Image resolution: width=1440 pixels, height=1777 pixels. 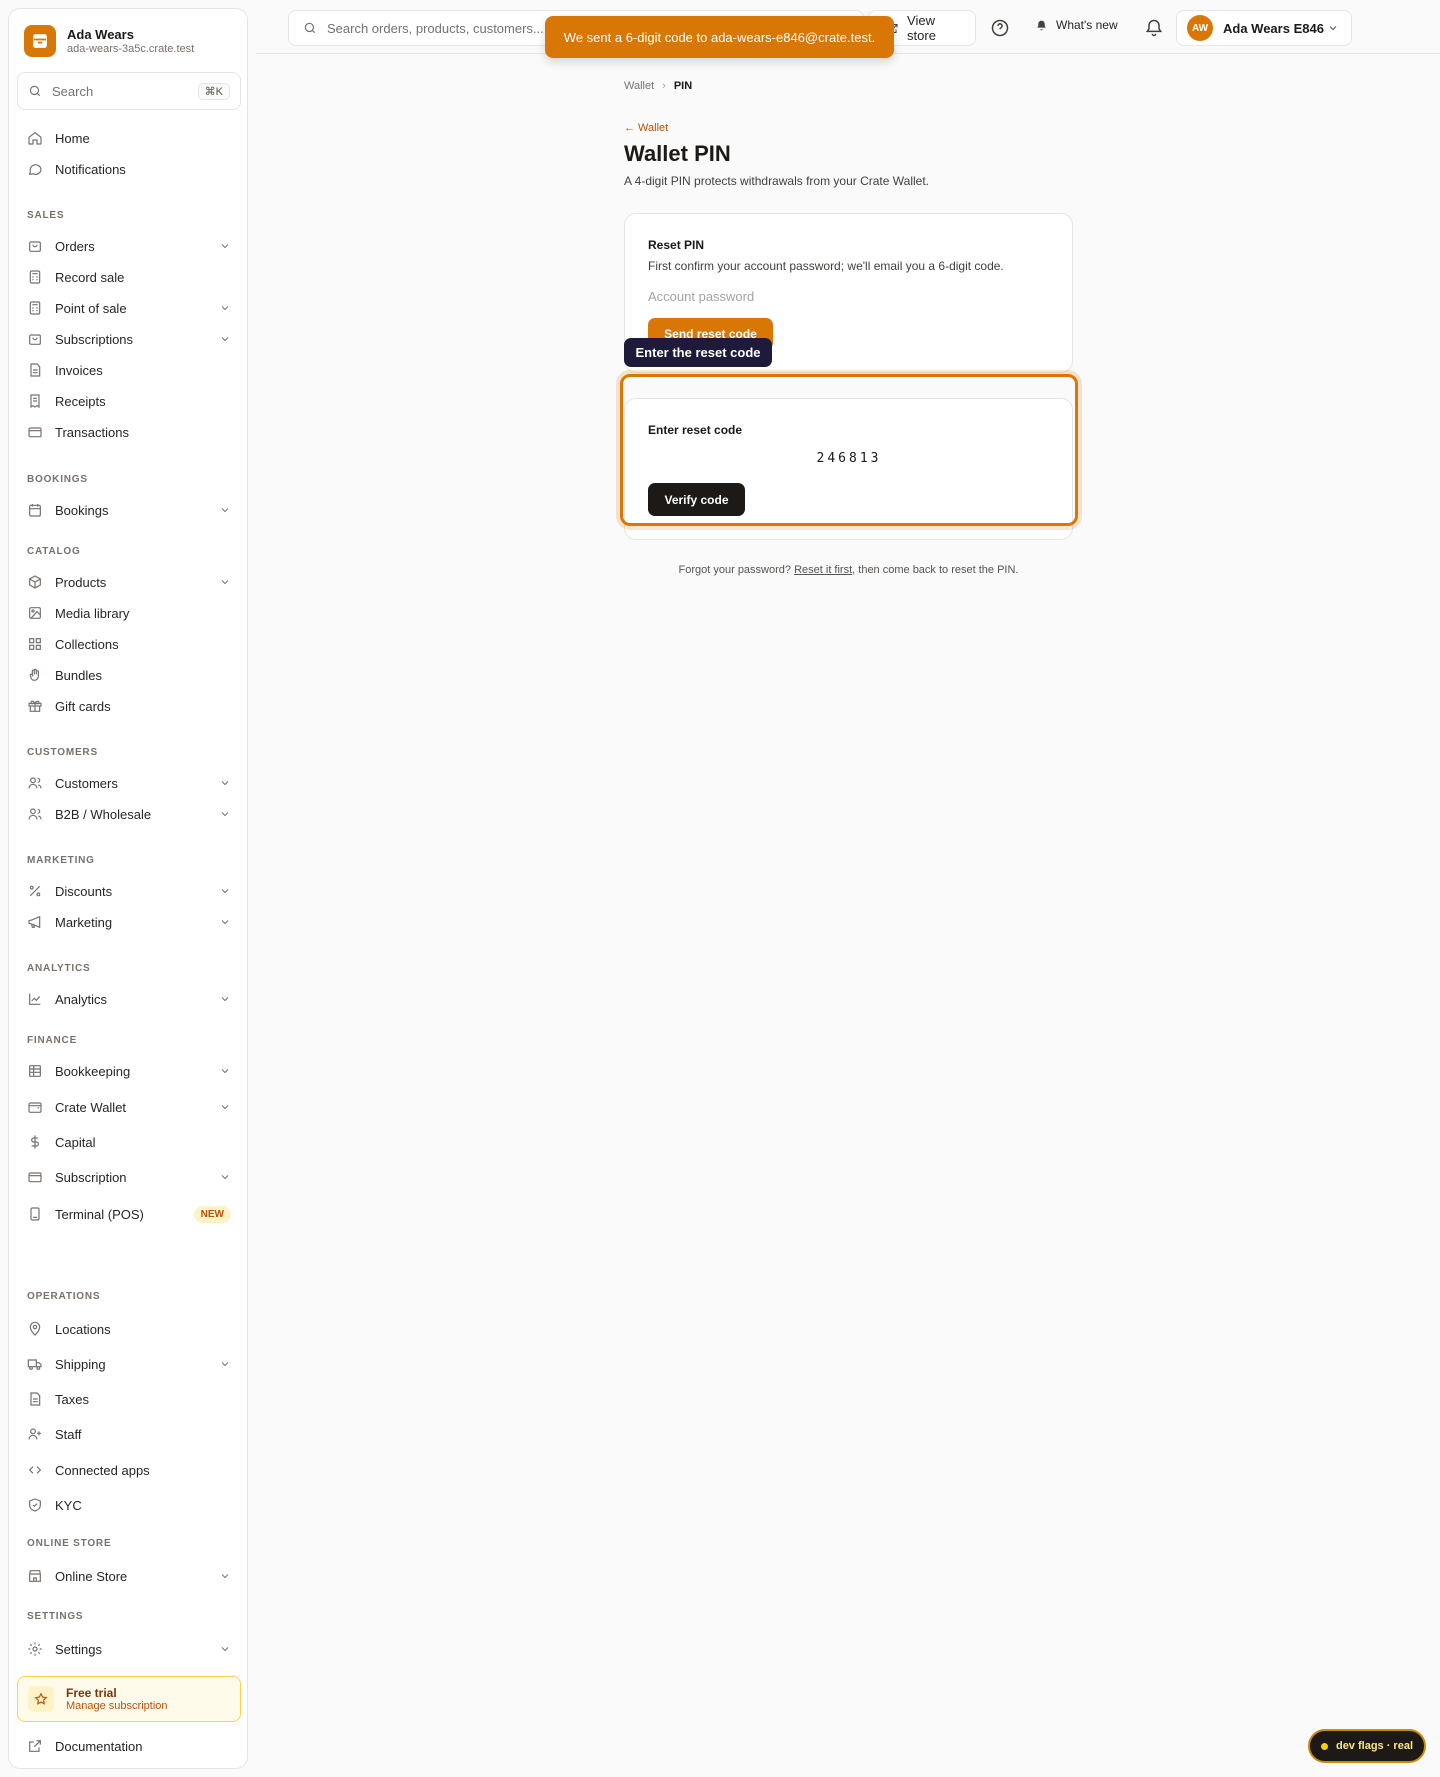 I want to click on store-switcher: Ada Wears ada-wears-3a5c.crate.test, so click(x=109, y=41).